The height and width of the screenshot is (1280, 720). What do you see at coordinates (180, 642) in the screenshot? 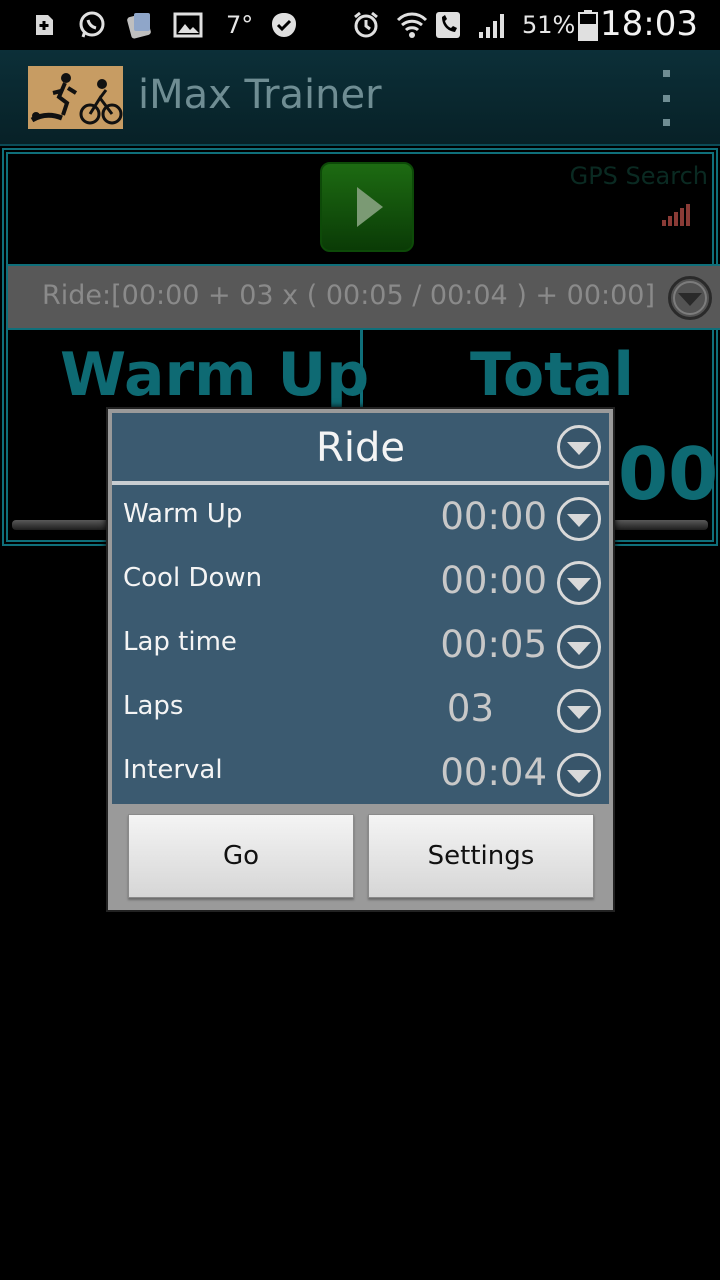
I see `row-label: Lap time` at bounding box center [180, 642].